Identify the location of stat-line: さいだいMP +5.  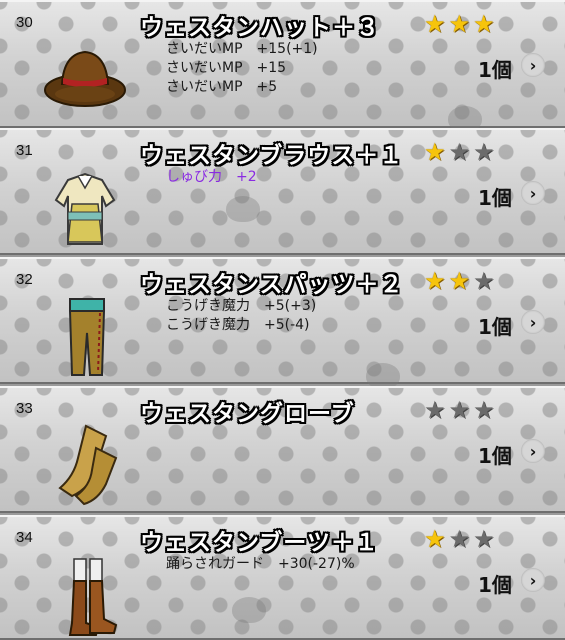
(222, 87).